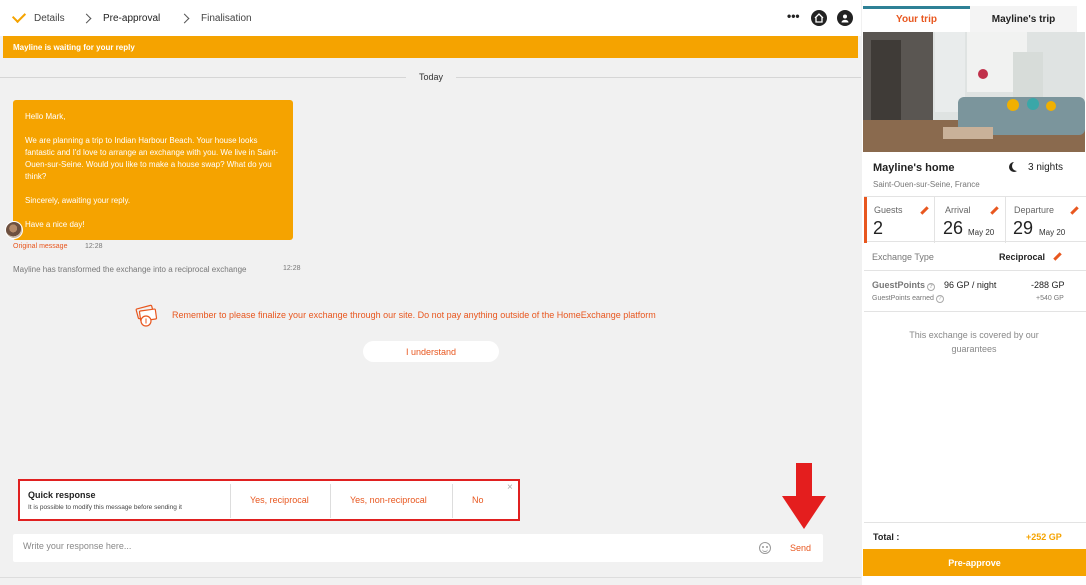 Image resolution: width=1086 pixels, height=585 pixels. Describe the element at coordinates (908, 299) in the screenshot. I see `guestpoints-earned-label: GuestPoints earned?` at that location.